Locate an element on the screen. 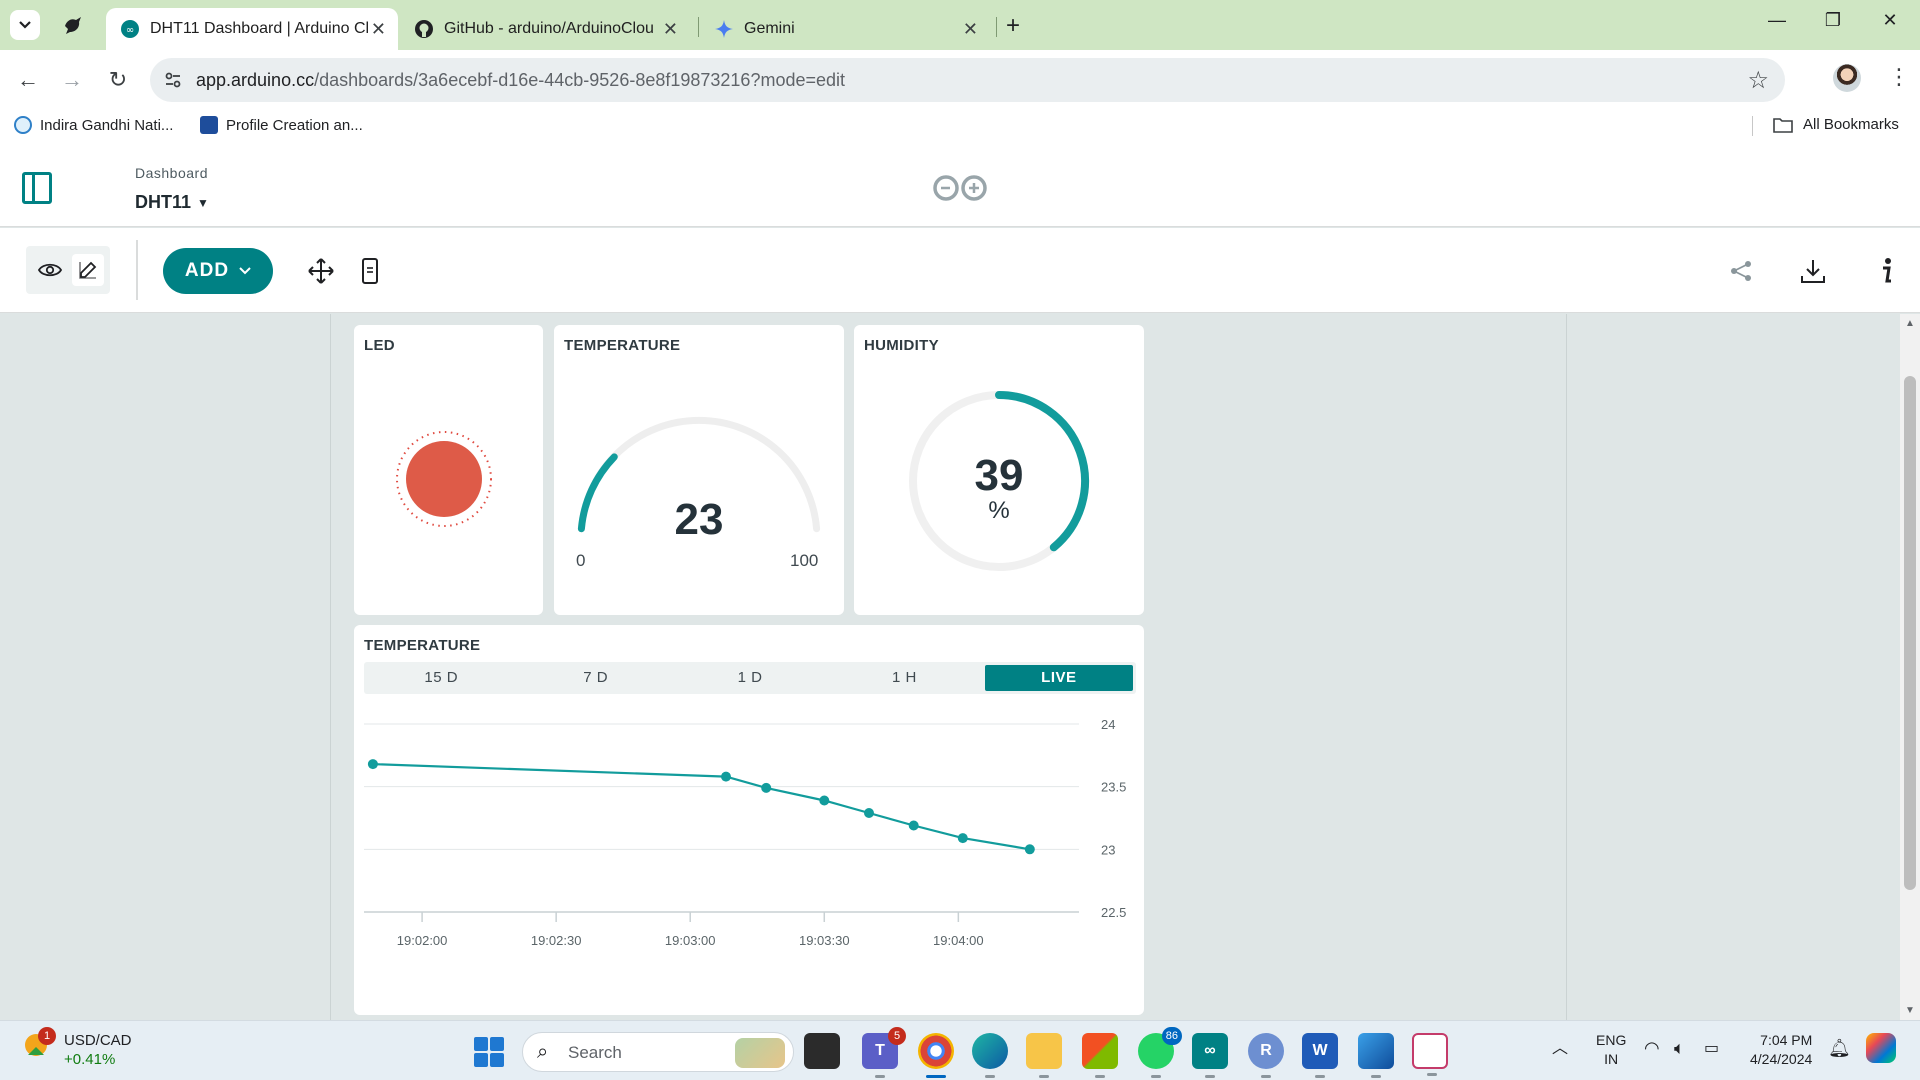  photos-app-icon is located at coordinates (1376, 1055).